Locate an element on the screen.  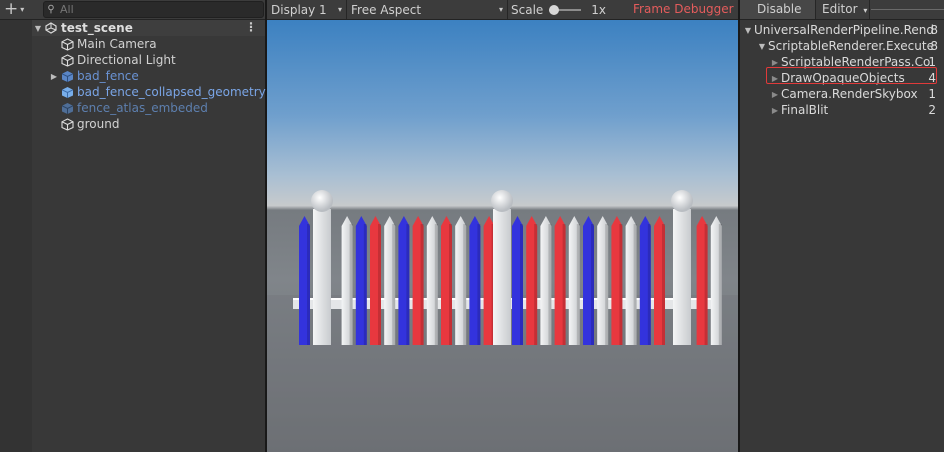
hierarchy-item-fence-atlas-embeded: fence_atlas_embeded is located at coordinates (148, 108).